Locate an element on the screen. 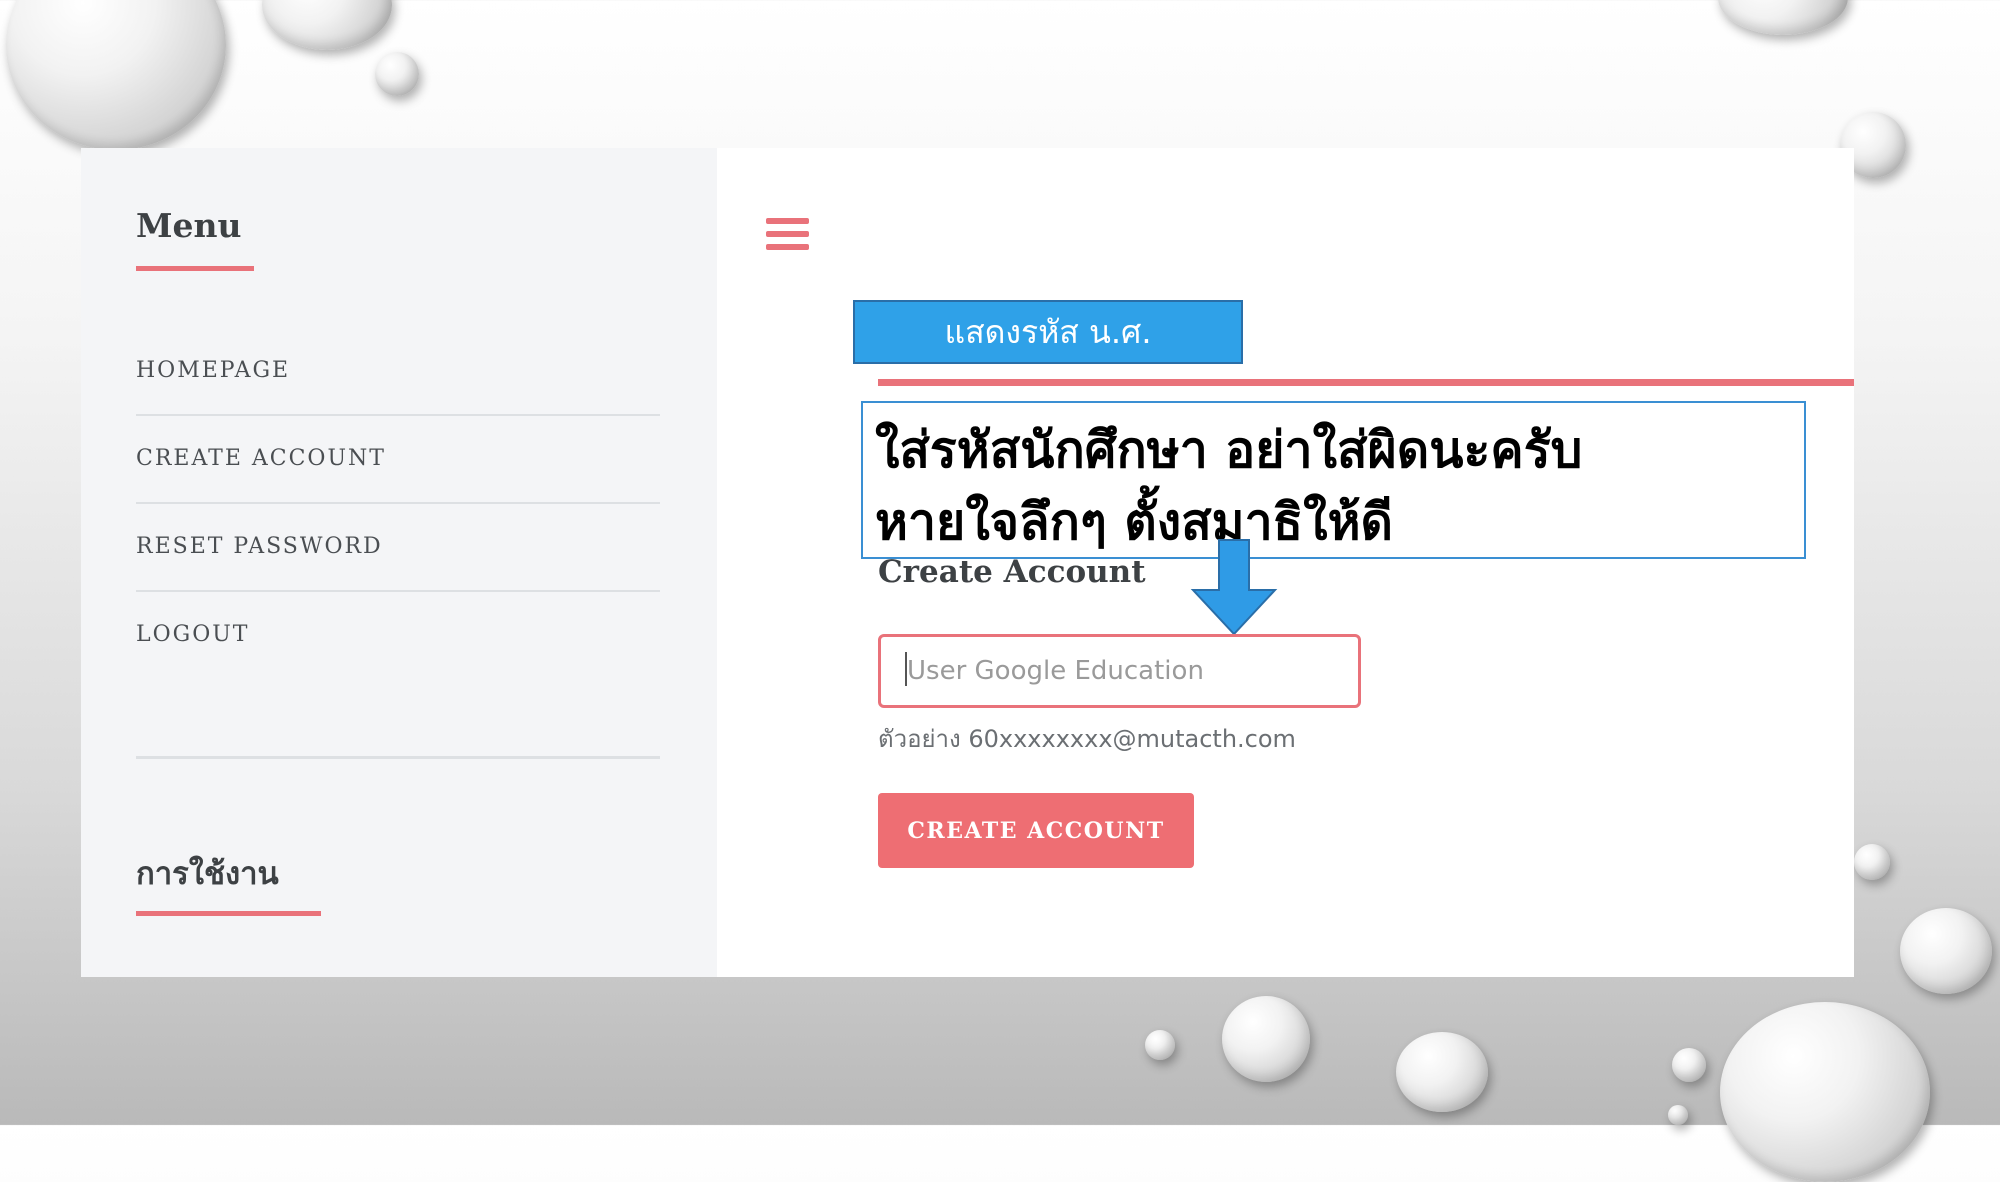 The image size is (2000, 1182). sidebar-item-label: RESET PASSWORD is located at coordinates (259, 546).